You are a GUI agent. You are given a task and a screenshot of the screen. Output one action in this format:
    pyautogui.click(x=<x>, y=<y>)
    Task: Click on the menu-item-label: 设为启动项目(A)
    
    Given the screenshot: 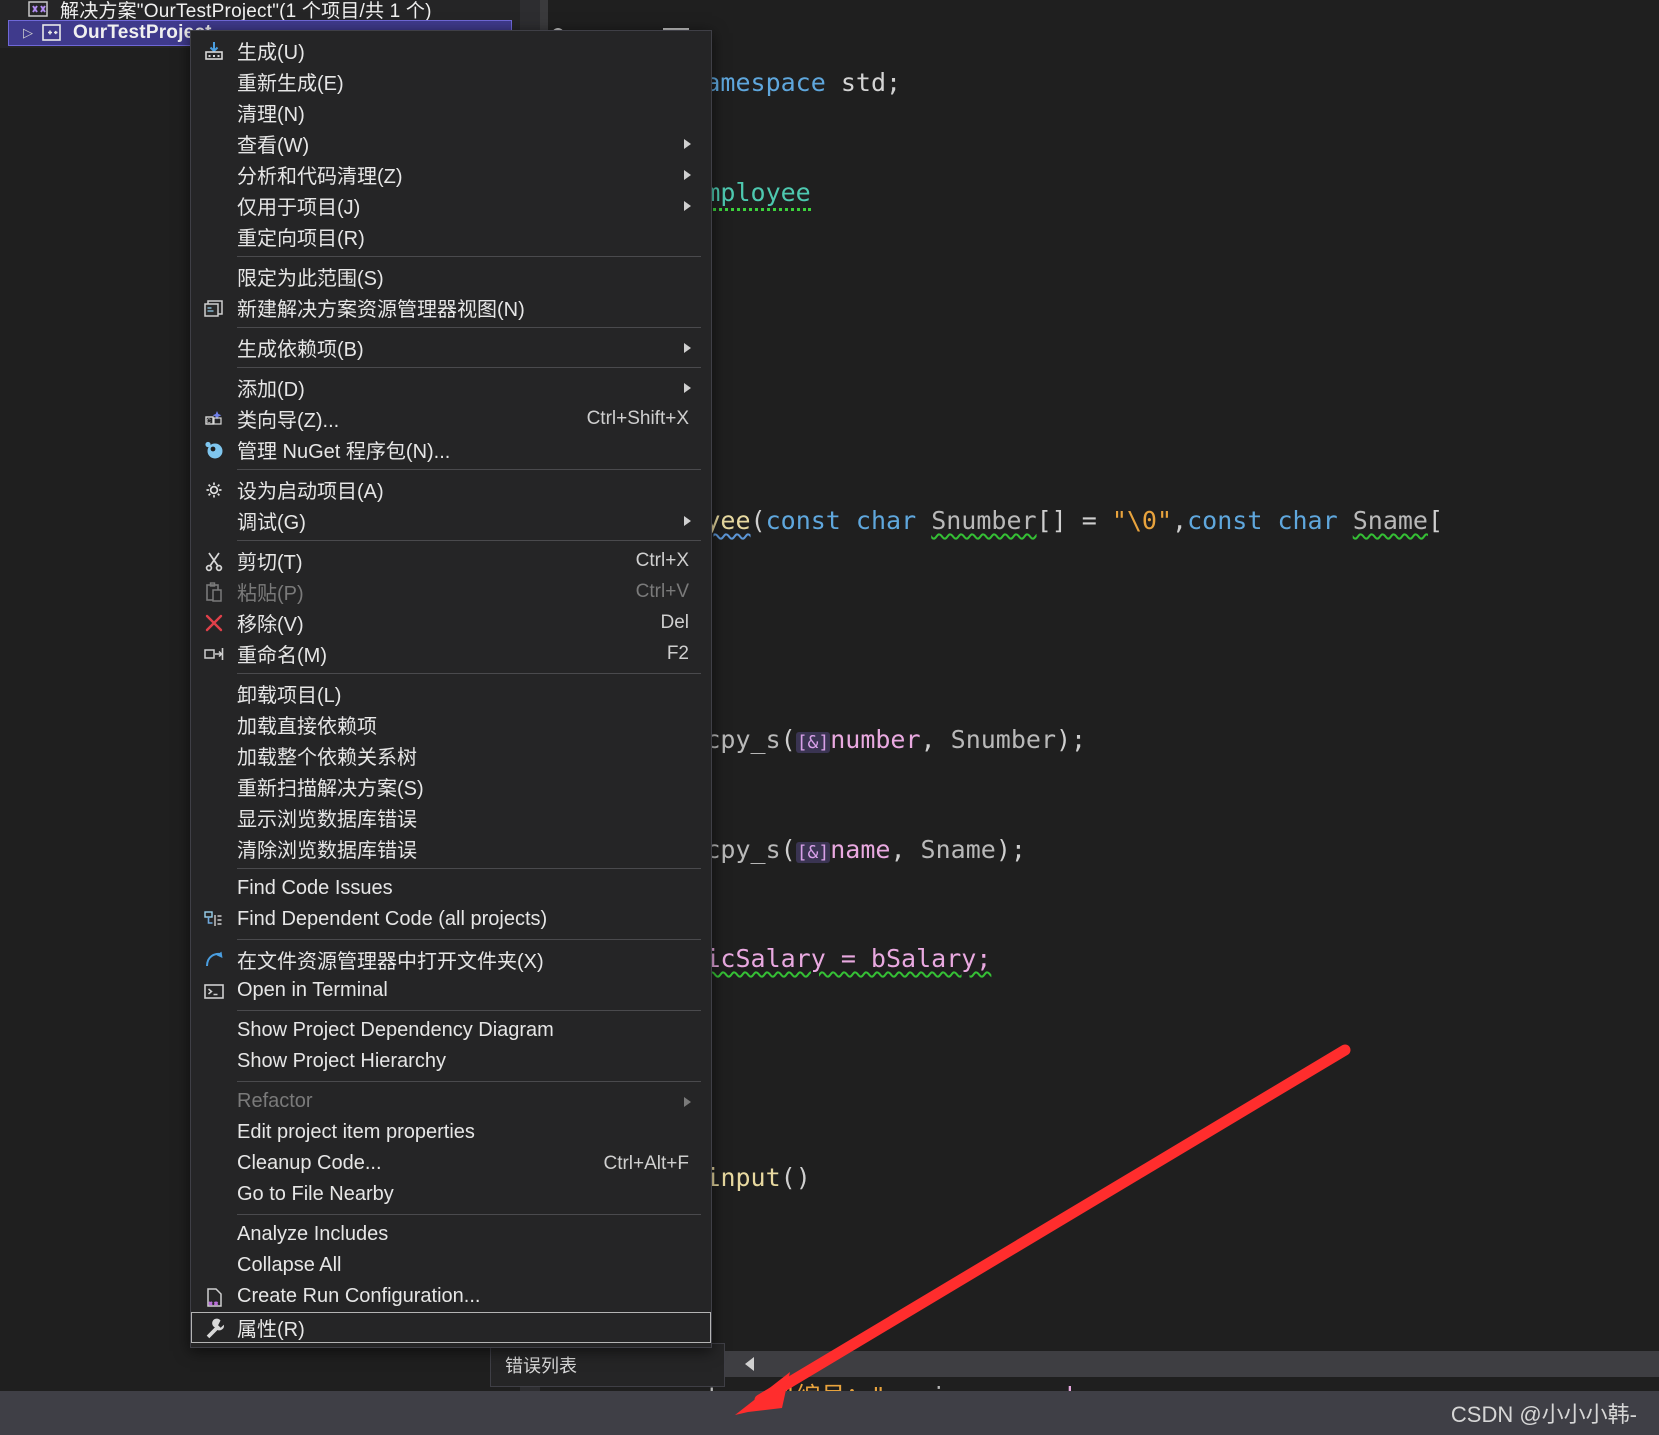 What is the action you would take?
    pyautogui.click(x=310, y=492)
    